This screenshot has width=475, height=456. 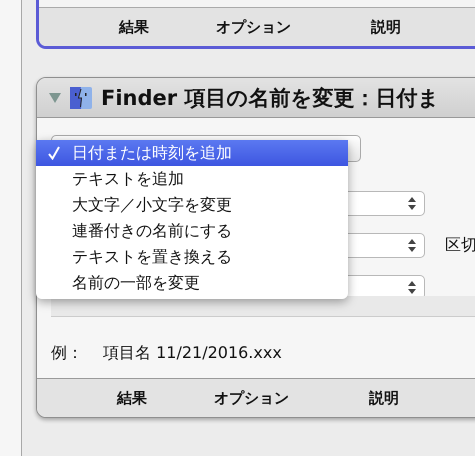 What do you see at coordinates (192, 179) in the screenshot?
I see `menu-item: テキストを追加` at bounding box center [192, 179].